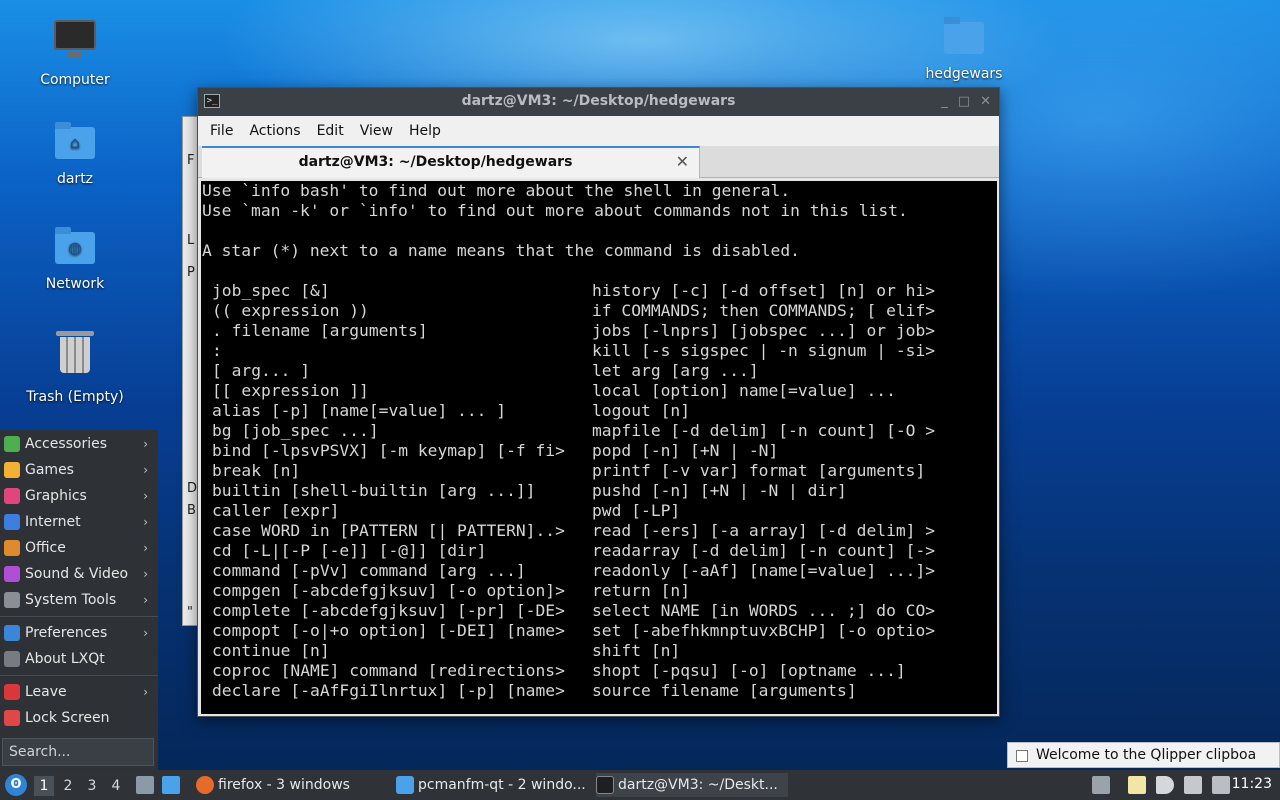 This screenshot has height=800, width=1280. What do you see at coordinates (284, 785) in the screenshot?
I see `task-label: firefox - 3 windows` at bounding box center [284, 785].